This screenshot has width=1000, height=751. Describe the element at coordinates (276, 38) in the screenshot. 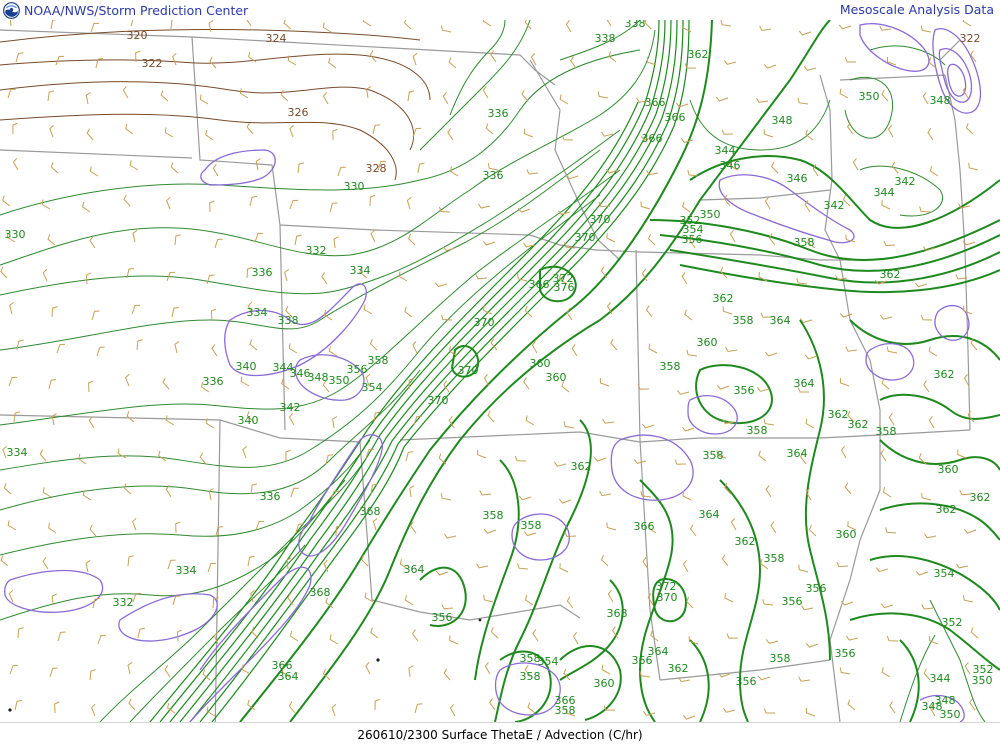

I see `contour-label: 324` at that location.